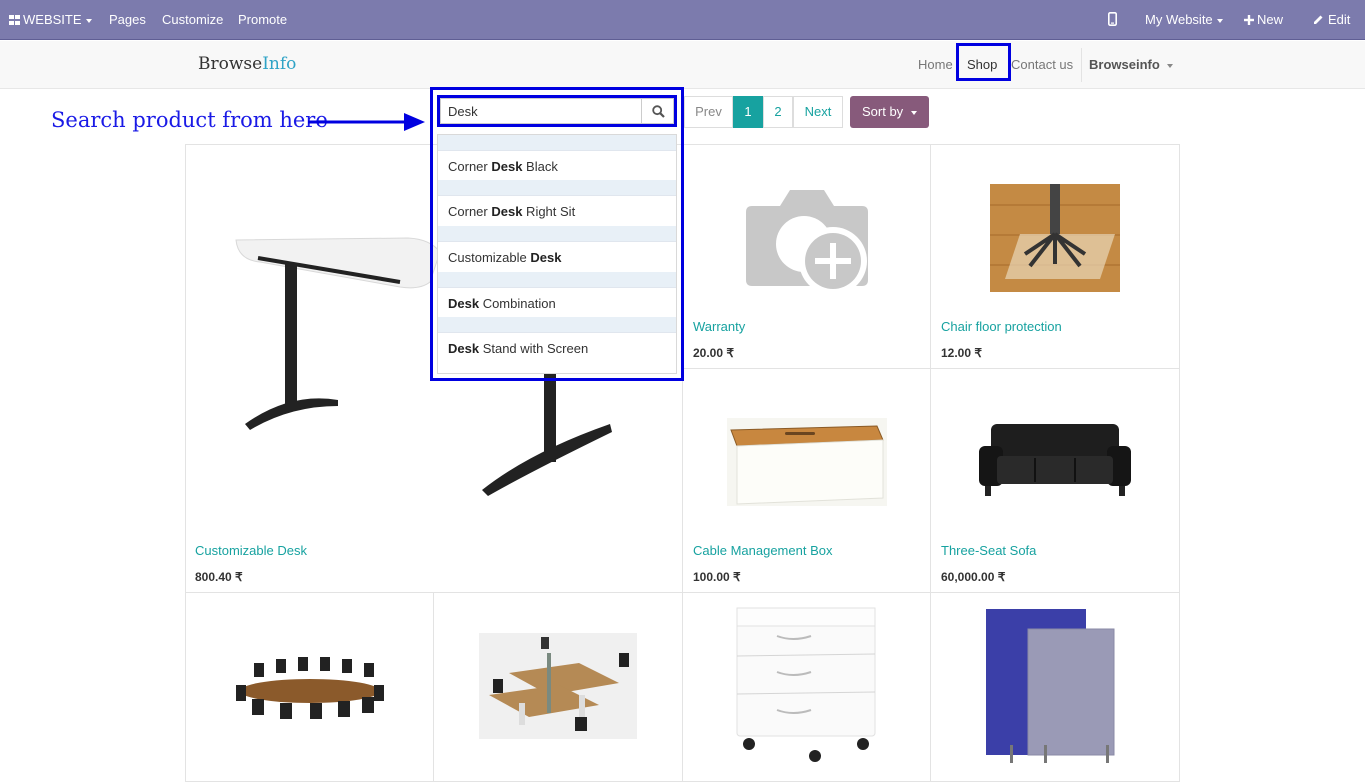  I want to click on product-price: 60,000.00 ₹, so click(973, 577).